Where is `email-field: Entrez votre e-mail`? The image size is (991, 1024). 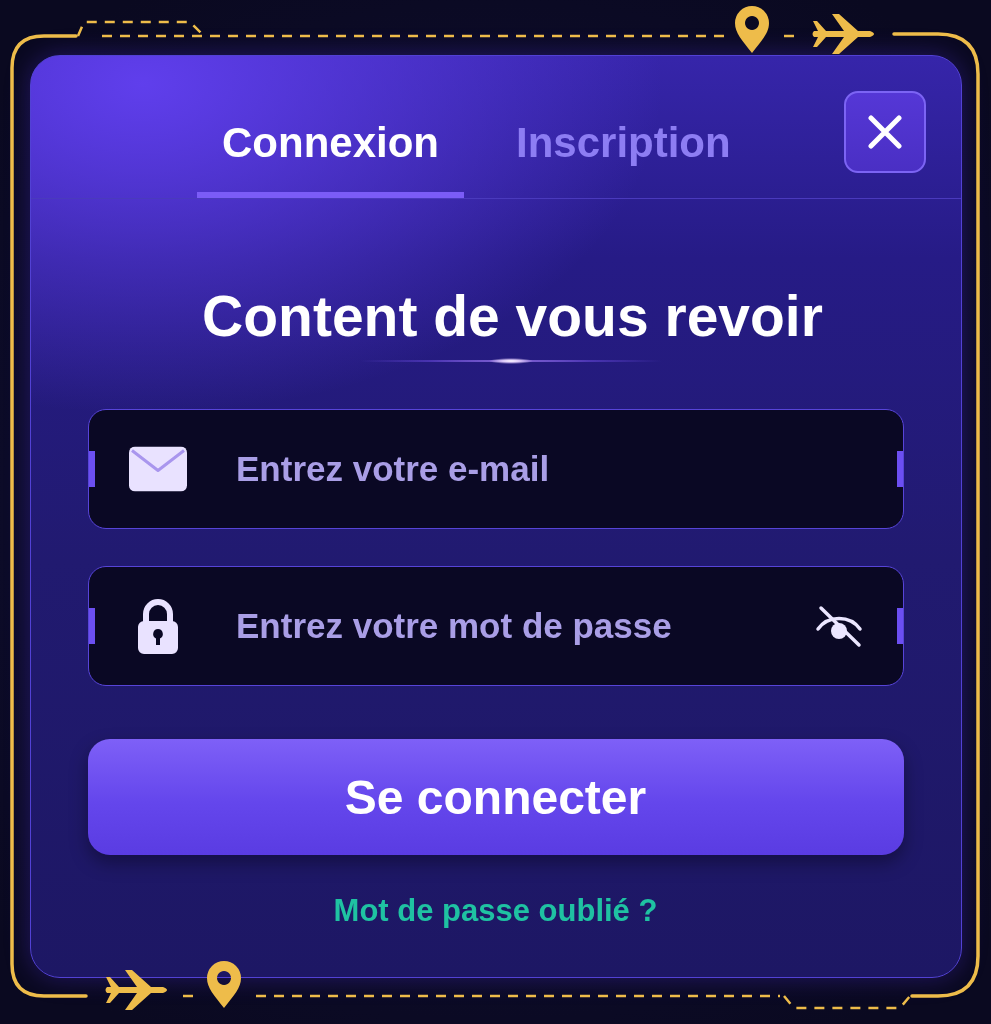 email-field: Entrez votre e-mail is located at coordinates (495, 469).